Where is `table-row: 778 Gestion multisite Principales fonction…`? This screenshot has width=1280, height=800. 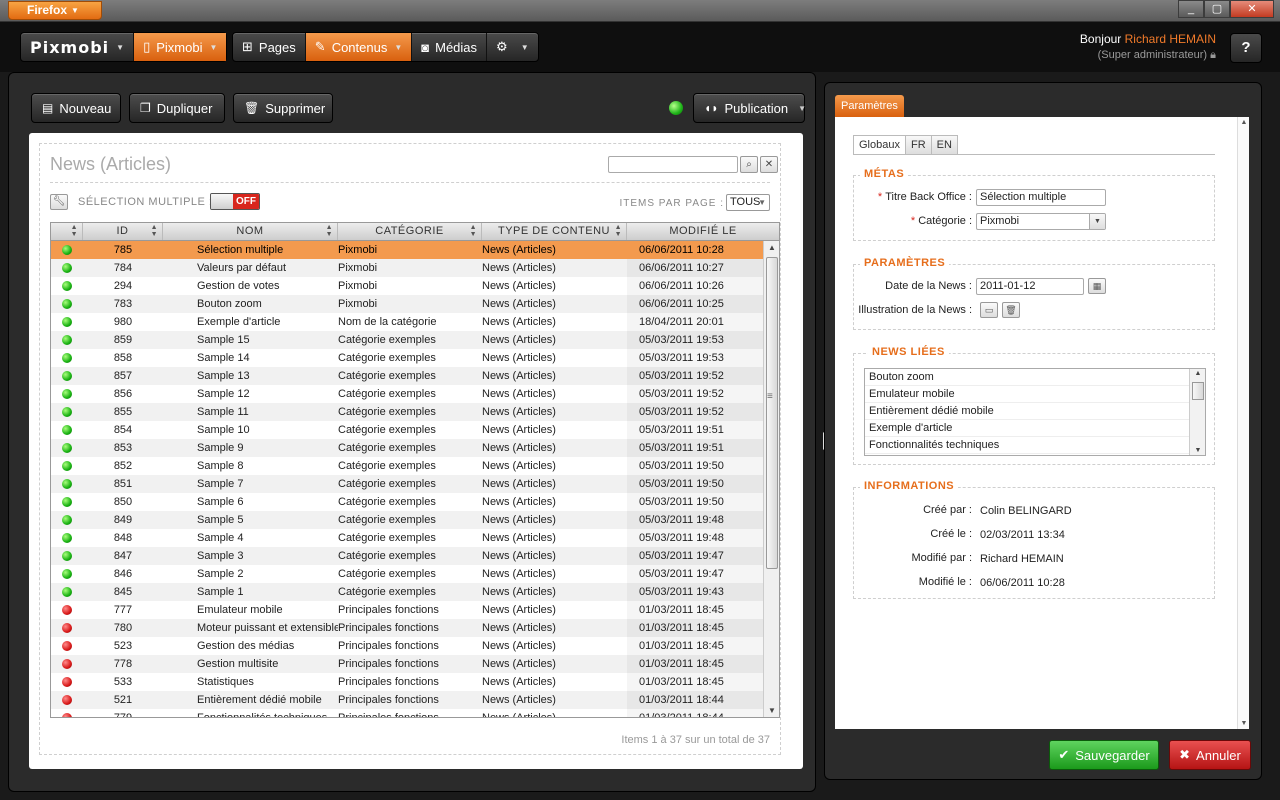
table-row: 778 Gestion multisite Principales fonction… is located at coordinates (415, 664).